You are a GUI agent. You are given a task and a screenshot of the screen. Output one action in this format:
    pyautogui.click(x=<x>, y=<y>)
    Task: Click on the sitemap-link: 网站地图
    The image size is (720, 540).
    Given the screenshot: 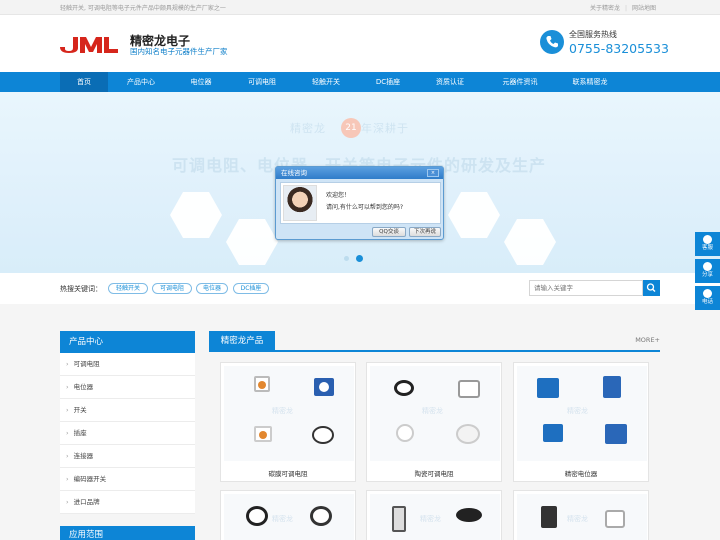 What is the action you would take?
    pyautogui.click(x=644, y=8)
    